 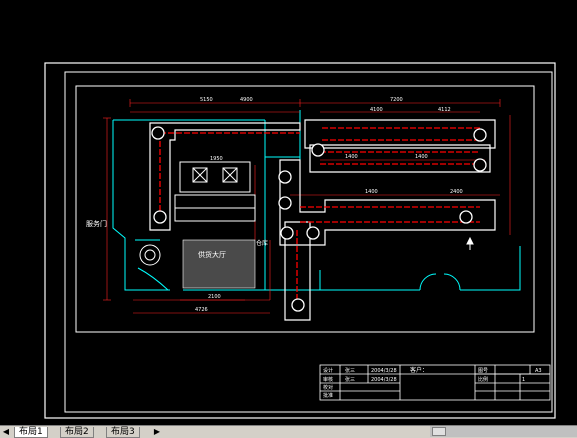 I want to click on storage-label: 仓库, so click(x=262, y=243).